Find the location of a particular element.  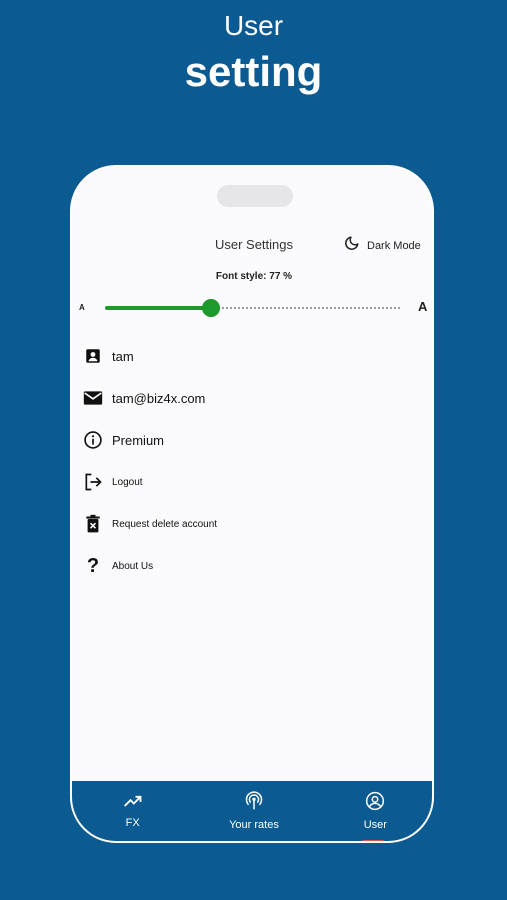

menu-item-label: About Us is located at coordinates (133, 566).